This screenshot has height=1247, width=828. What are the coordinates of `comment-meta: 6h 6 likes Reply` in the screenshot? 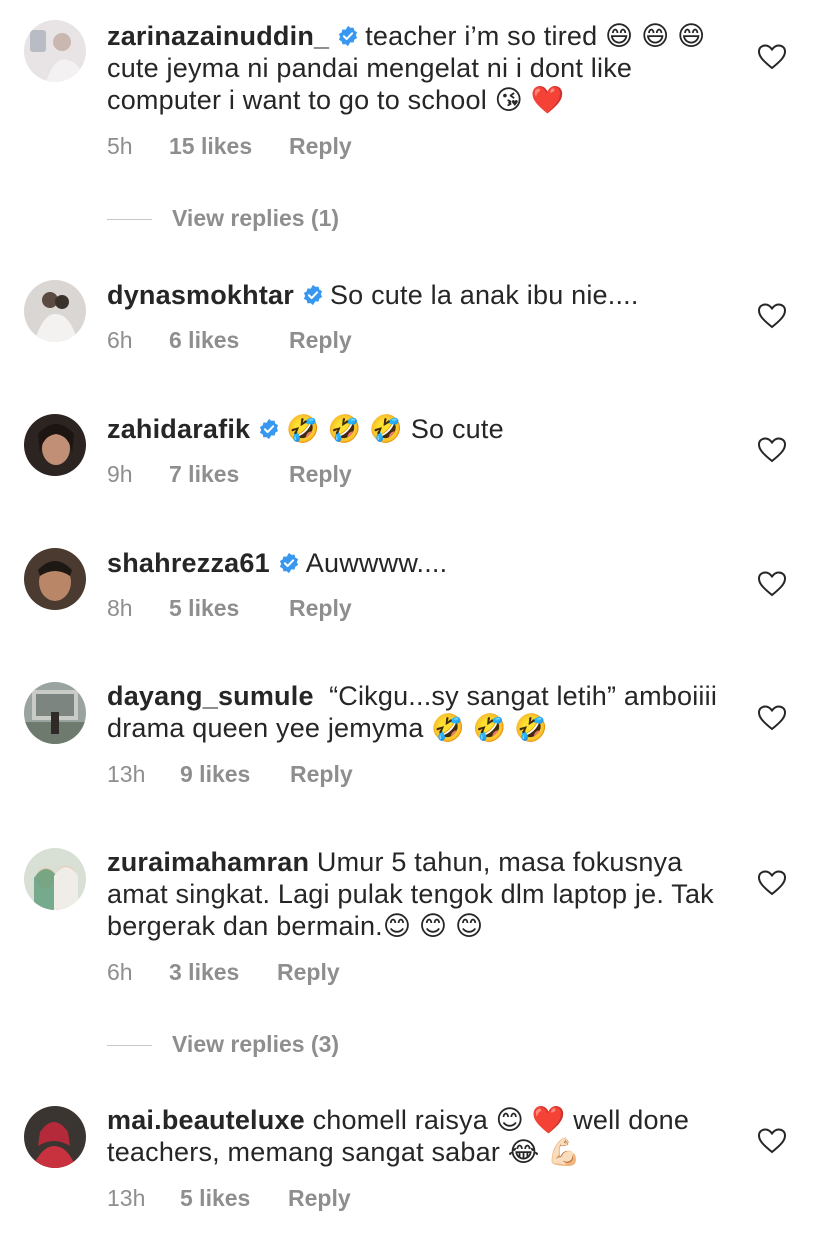 It's located at (229, 340).